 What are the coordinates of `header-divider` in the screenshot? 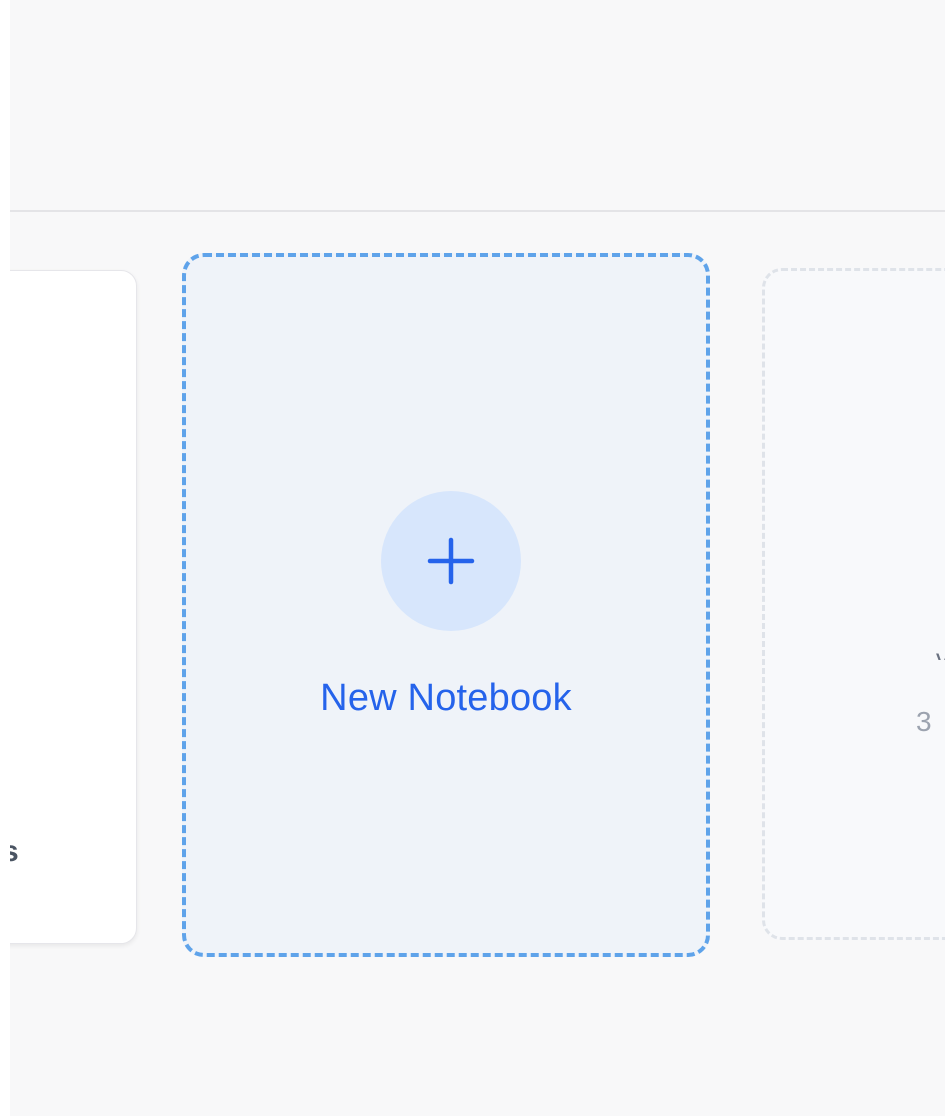 It's located at (477, 211).